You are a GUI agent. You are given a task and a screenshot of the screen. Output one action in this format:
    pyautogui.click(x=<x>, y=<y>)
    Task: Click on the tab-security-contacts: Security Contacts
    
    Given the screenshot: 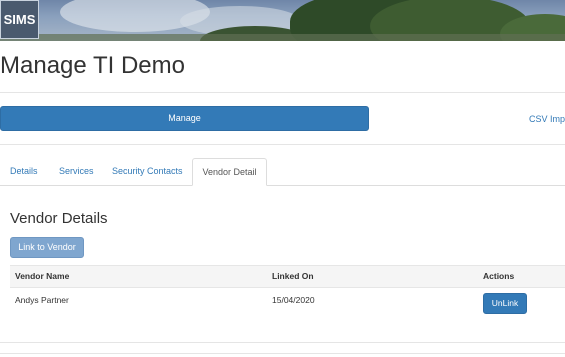 What is the action you would take?
    pyautogui.click(x=147, y=171)
    